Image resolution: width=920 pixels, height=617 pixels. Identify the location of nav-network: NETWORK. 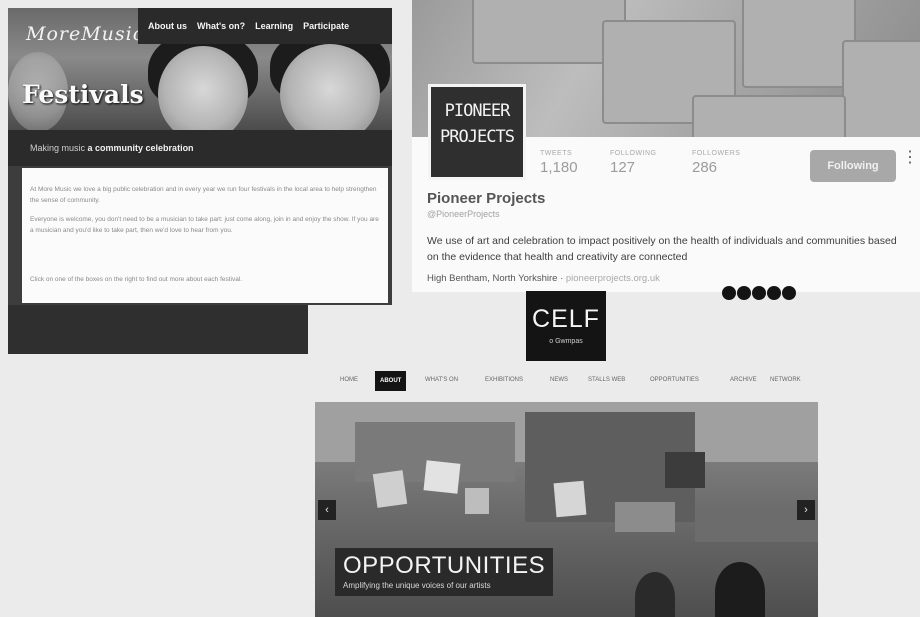
(785, 380).